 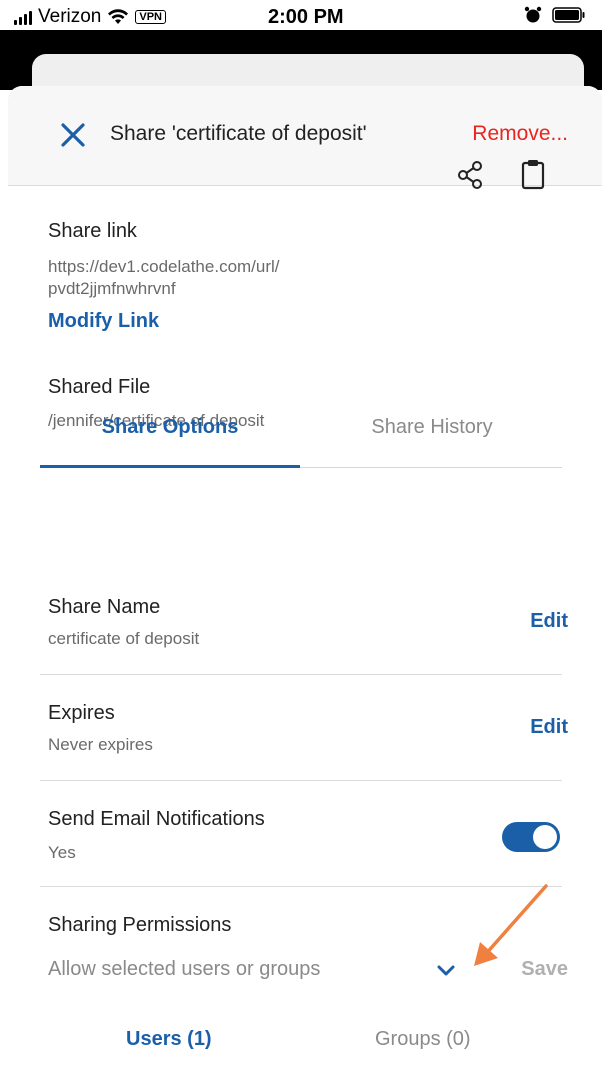 I want to click on battery-icon, so click(x=568, y=15).